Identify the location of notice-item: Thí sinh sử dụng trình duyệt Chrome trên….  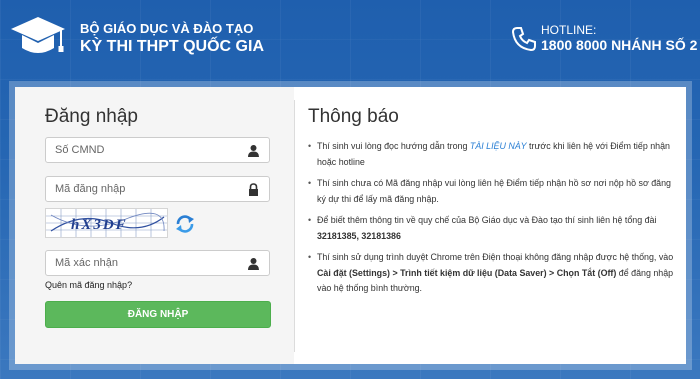
(493, 273).